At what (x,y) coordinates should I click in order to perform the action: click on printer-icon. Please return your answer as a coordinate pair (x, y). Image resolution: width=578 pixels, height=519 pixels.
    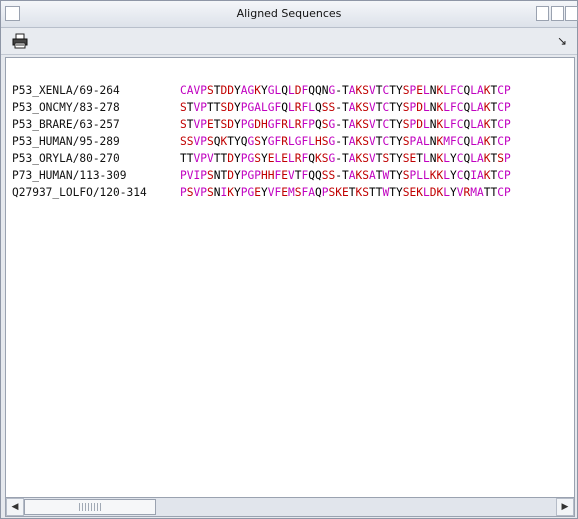
    Looking at the image, I should click on (20, 41).